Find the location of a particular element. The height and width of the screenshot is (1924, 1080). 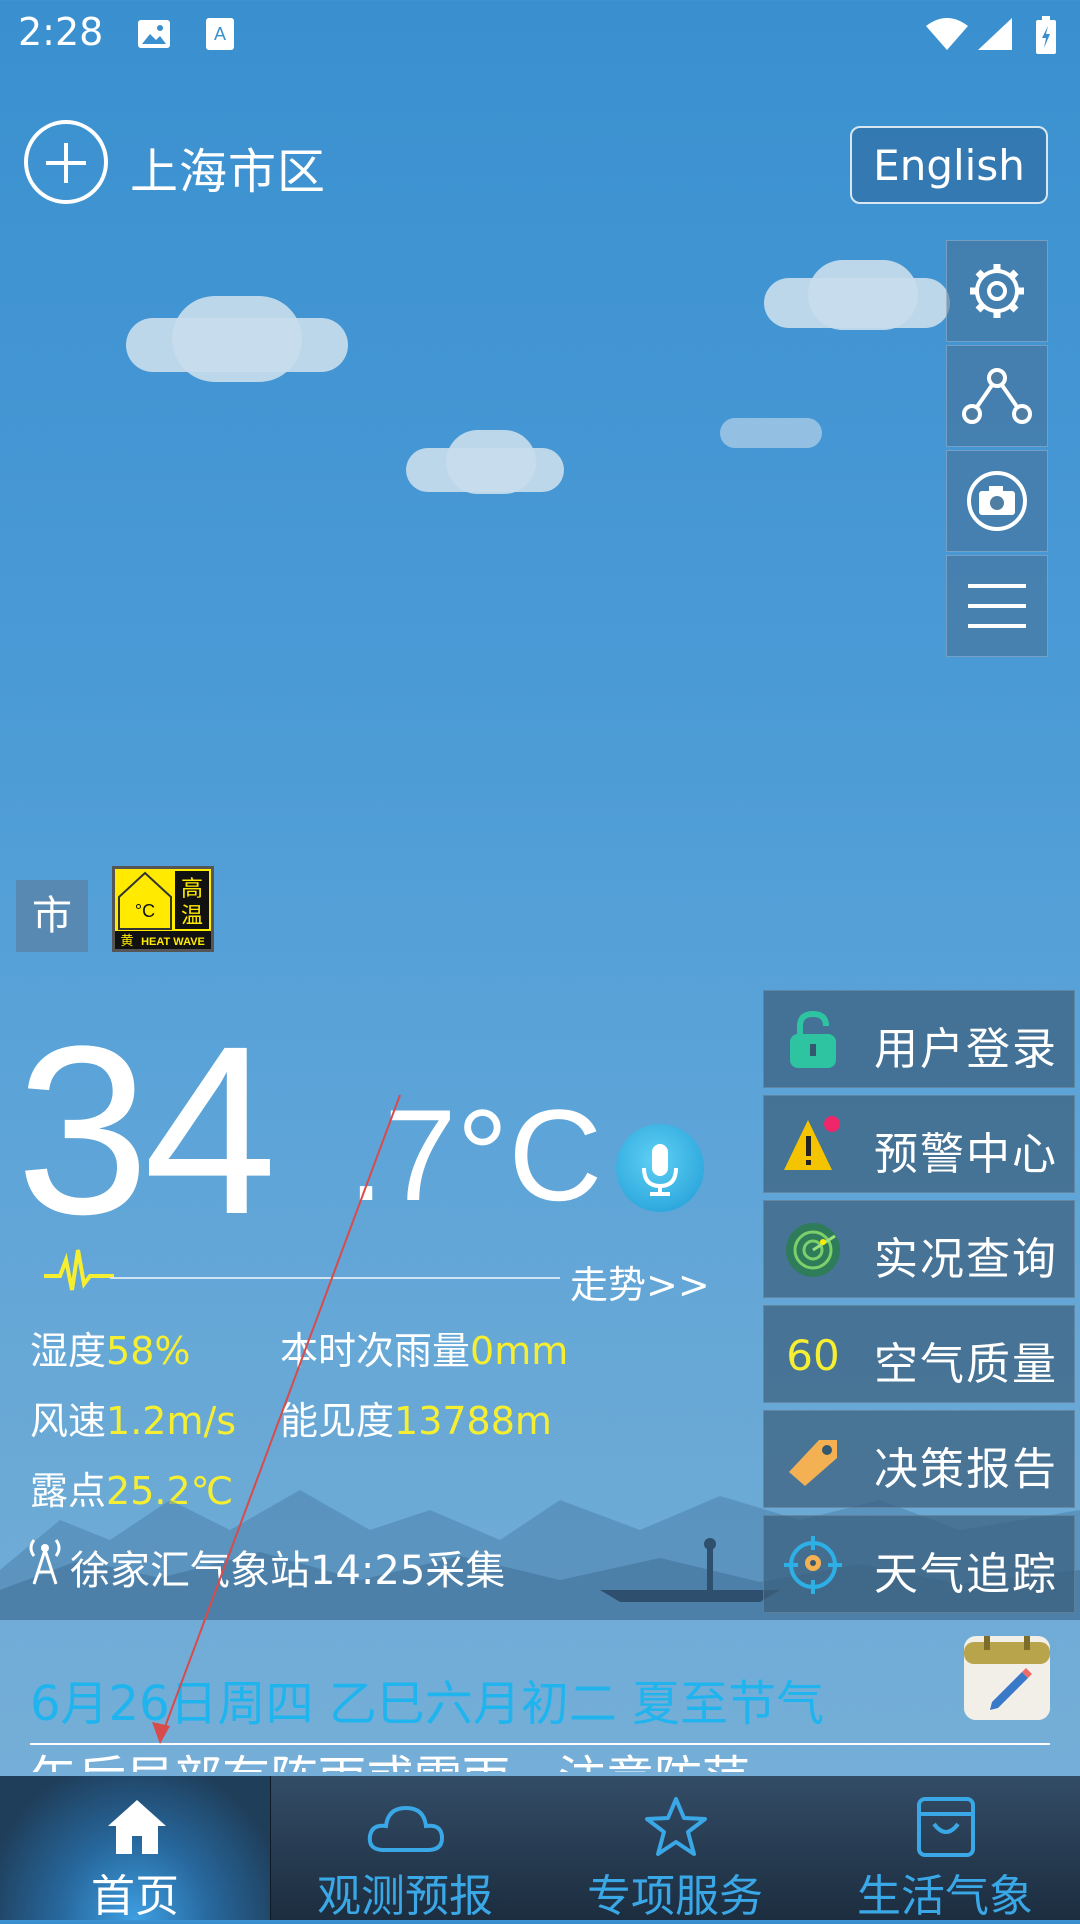

cloud-icon is located at coordinates (406, 1828).